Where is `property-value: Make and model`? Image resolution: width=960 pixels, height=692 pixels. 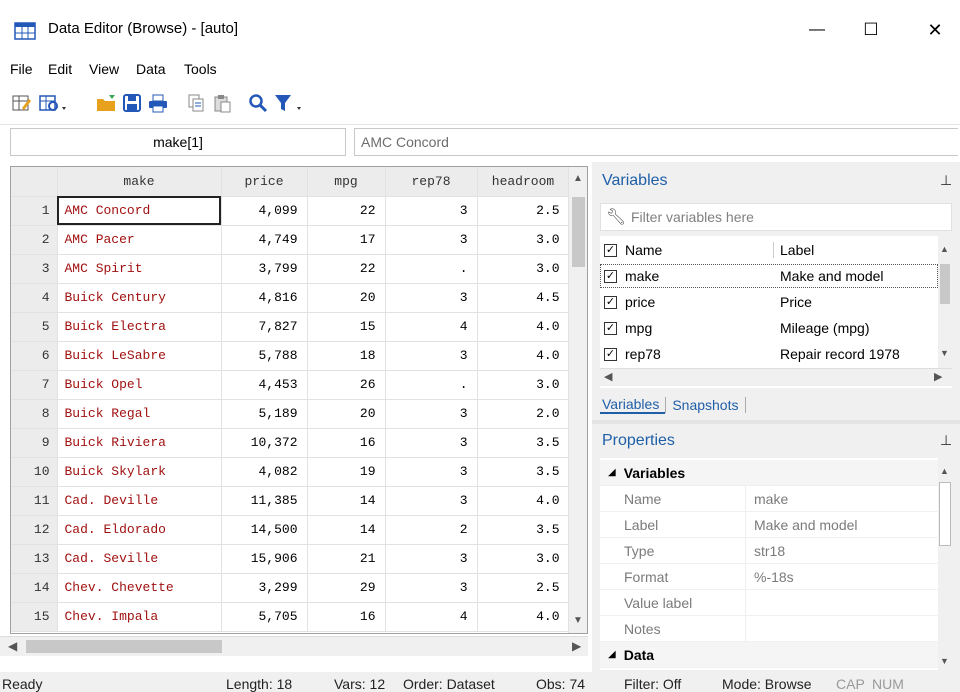 property-value: Make and model is located at coordinates (802, 525).